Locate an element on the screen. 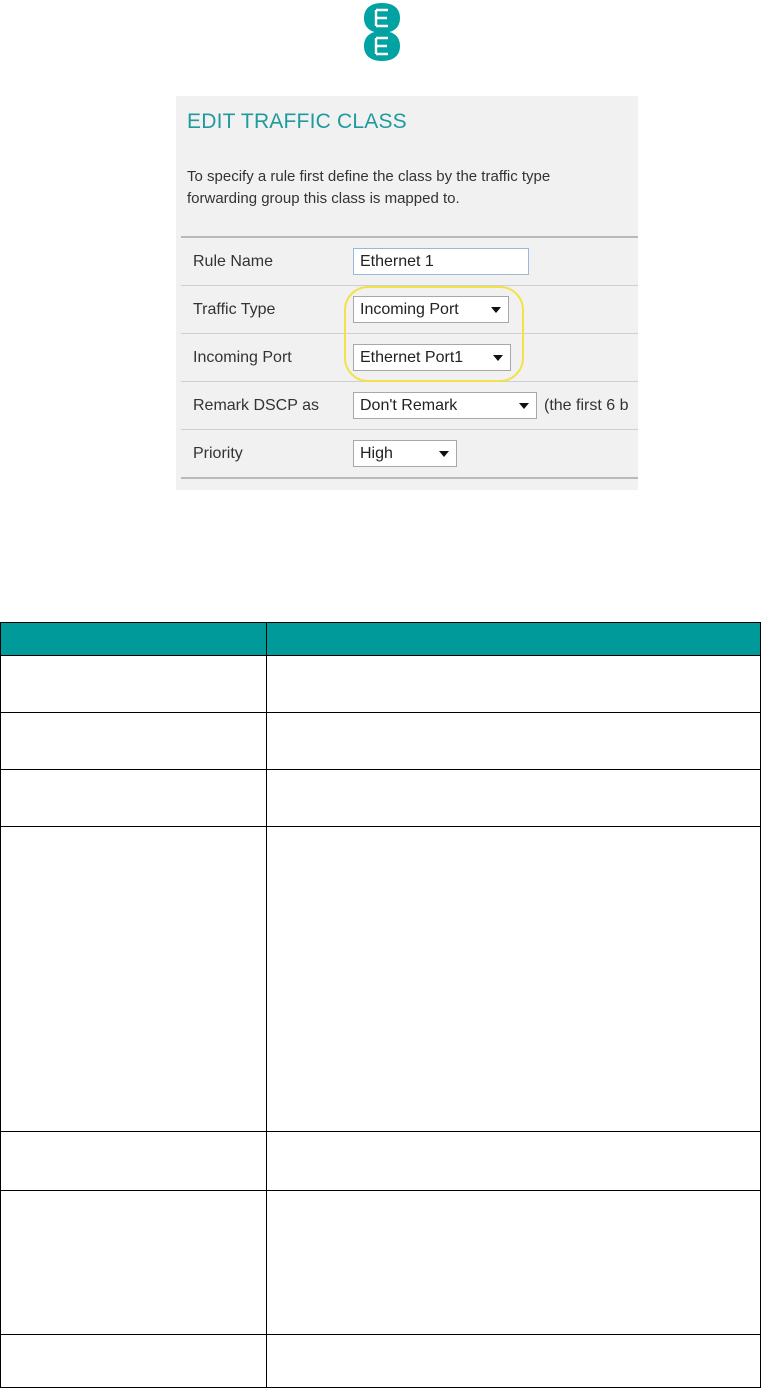  traffic-type-label: Traffic Type is located at coordinates (234, 309).